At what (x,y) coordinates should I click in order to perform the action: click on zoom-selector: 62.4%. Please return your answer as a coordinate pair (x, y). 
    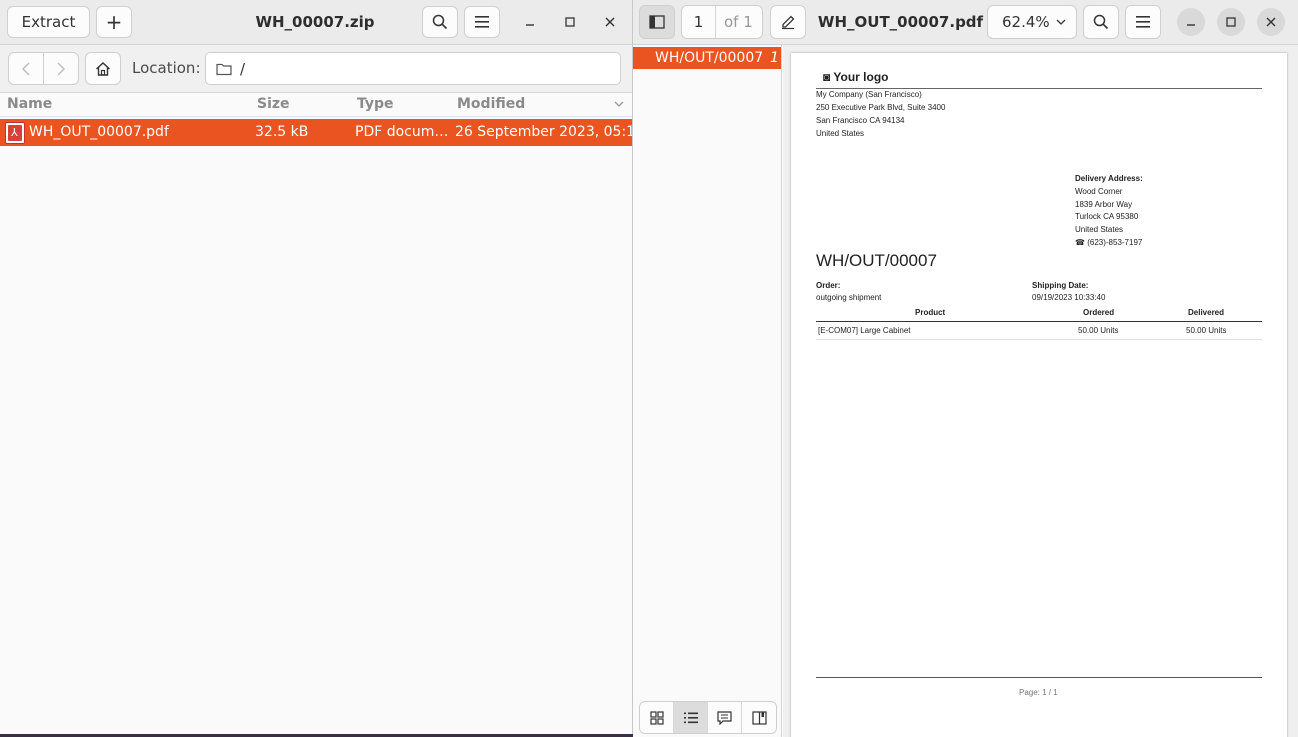
    Looking at the image, I should click on (1032, 22).